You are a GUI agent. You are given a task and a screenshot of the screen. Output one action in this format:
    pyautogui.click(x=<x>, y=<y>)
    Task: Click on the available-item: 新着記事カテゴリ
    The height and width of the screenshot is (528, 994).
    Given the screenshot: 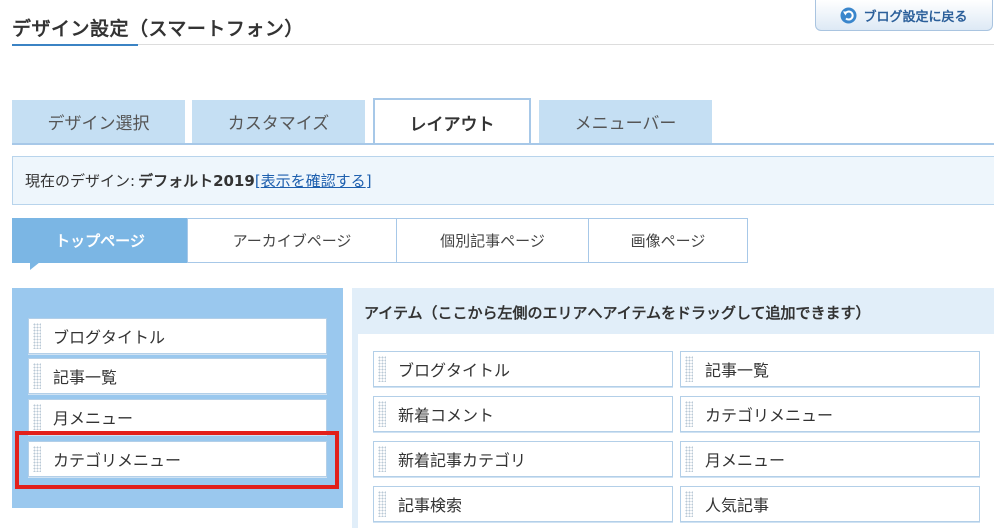 What is the action you would take?
    pyautogui.click(x=523, y=459)
    